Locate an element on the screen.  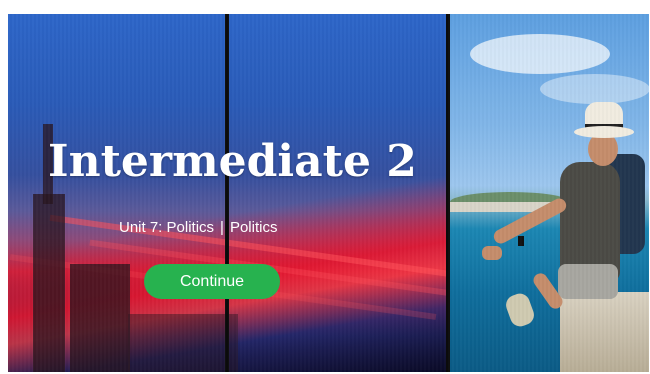
unit-label: Unit 7: Politics is located at coordinates (167, 227).